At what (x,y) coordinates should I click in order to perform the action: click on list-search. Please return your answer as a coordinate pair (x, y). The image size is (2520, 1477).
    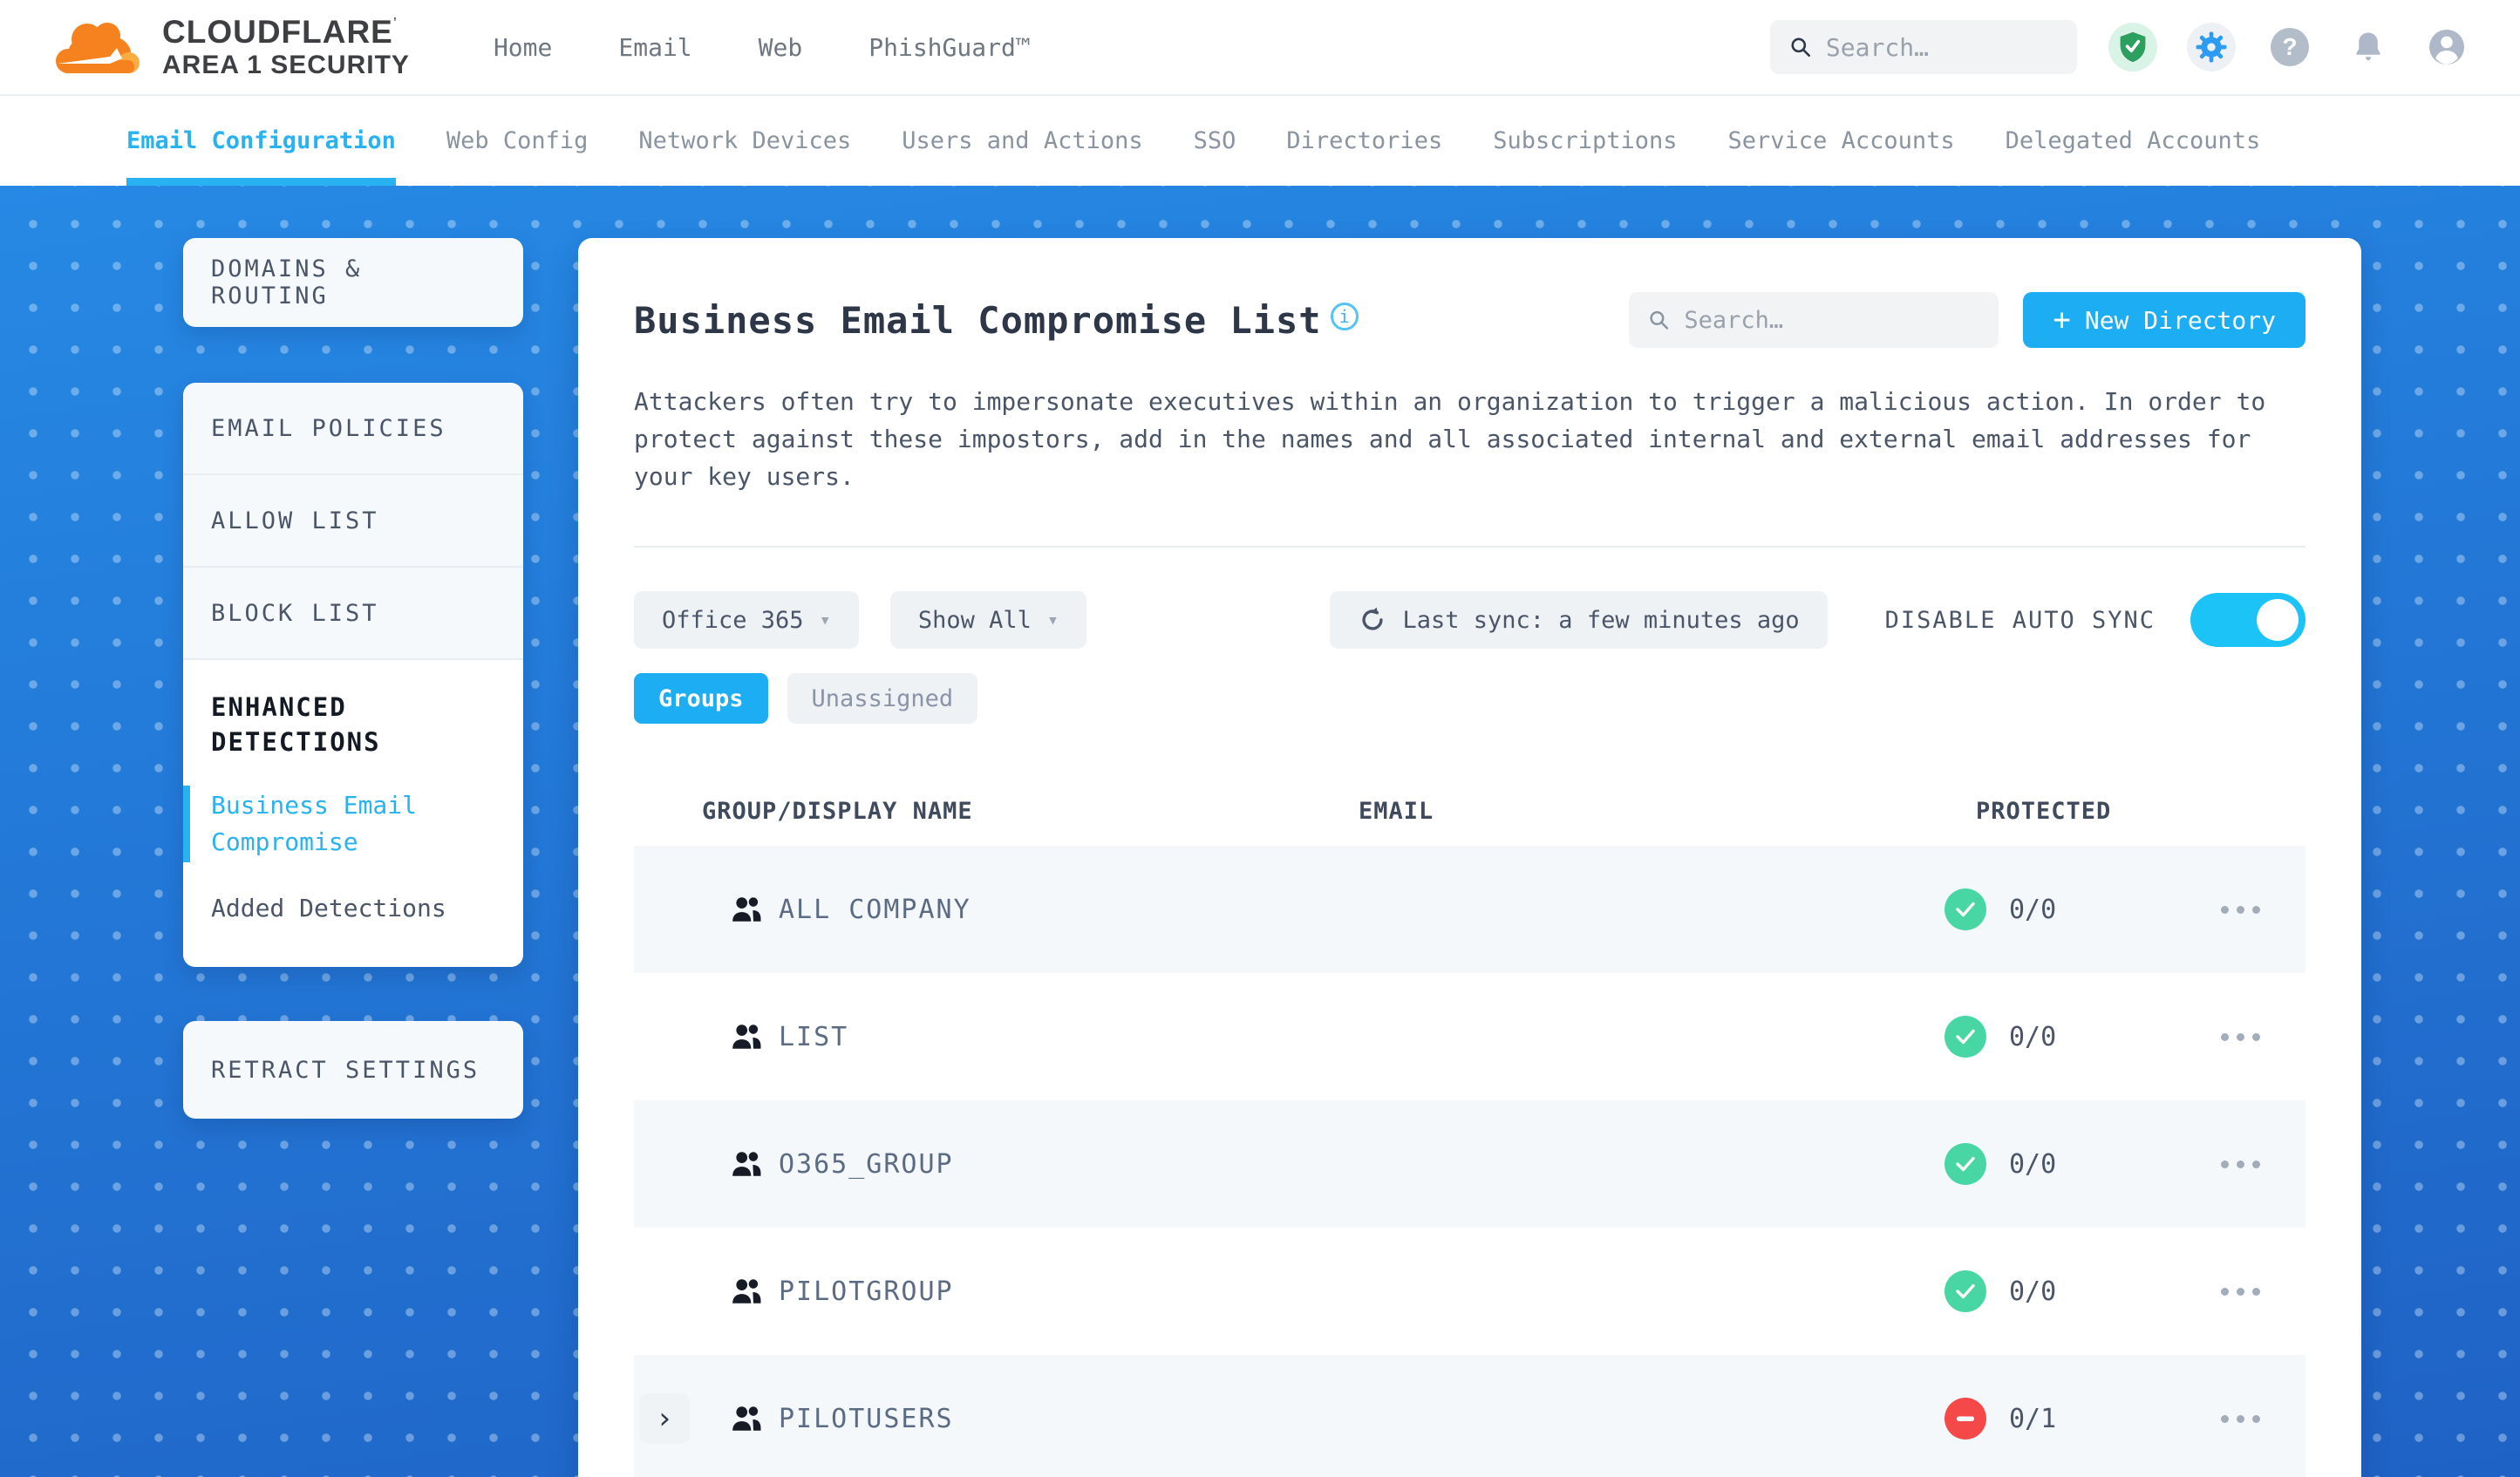
    Looking at the image, I should click on (1814, 320).